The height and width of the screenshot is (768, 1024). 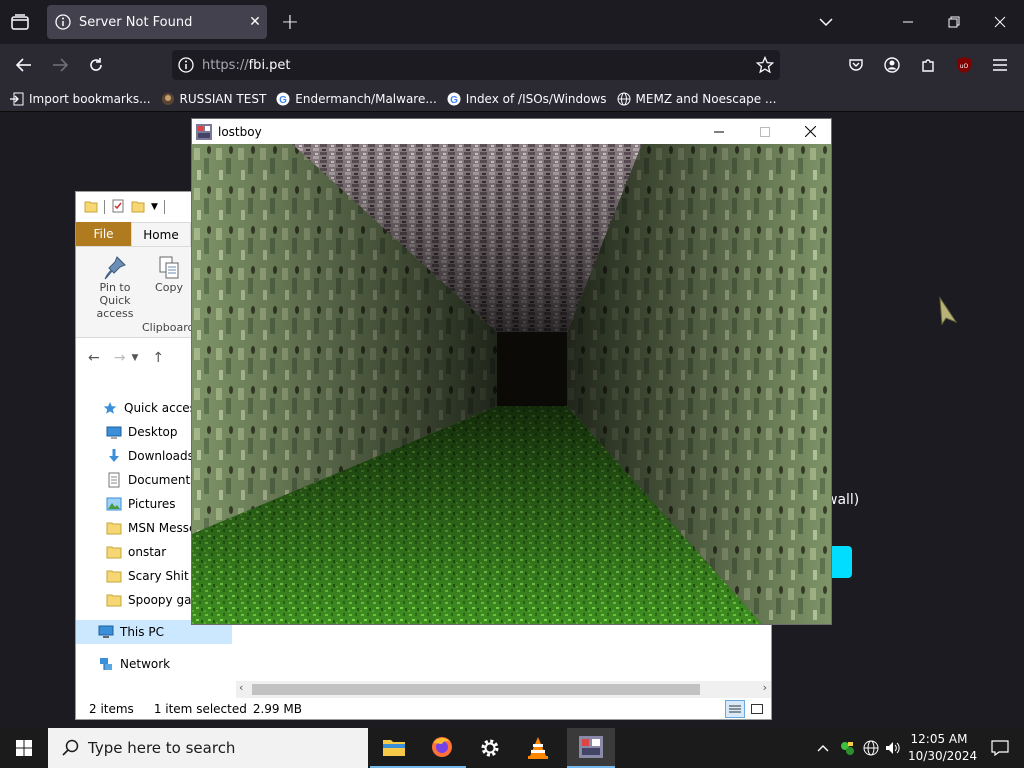 What do you see at coordinates (536, 98) in the screenshot?
I see `bookmark-label: Index of /ISOs/Windows` at bounding box center [536, 98].